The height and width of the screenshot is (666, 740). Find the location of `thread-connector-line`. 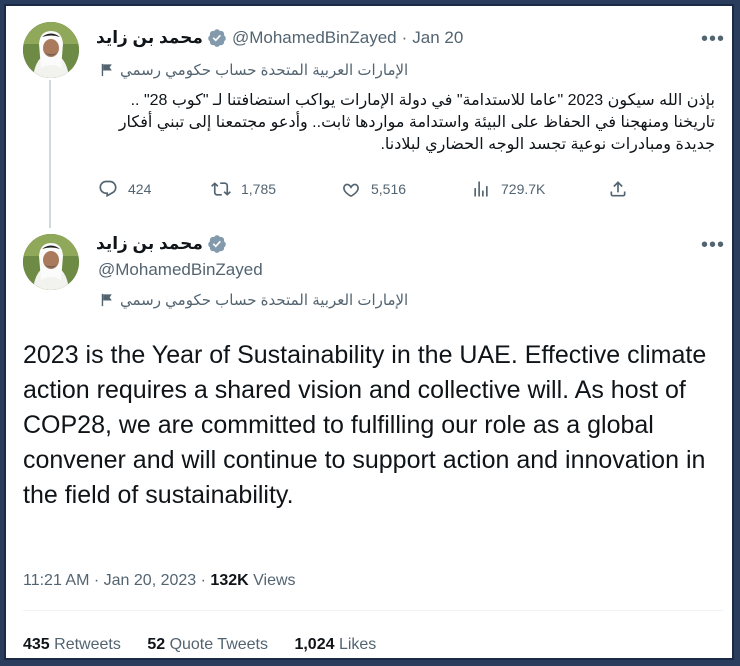

thread-connector-line is located at coordinates (50, 154).